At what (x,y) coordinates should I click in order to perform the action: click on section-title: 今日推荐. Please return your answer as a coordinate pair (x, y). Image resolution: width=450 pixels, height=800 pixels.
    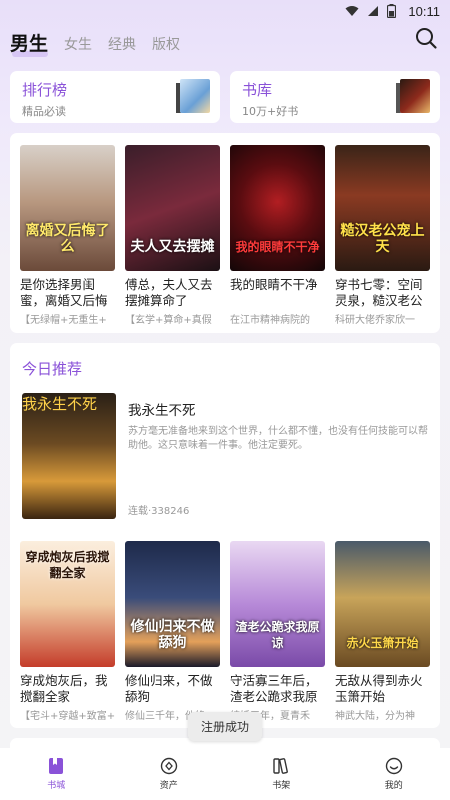
    Looking at the image, I should click on (52, 369).